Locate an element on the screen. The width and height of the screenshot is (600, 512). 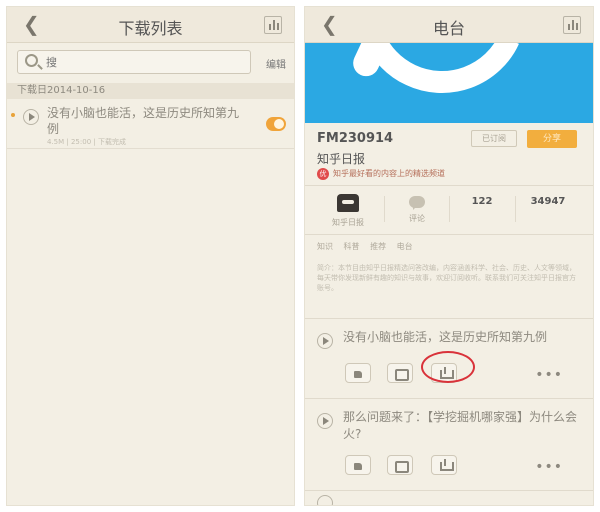
channel-header: FM230914 知乎日报 已订阅 分享 优 知乎最好看的内容上的精选频道 is located at coordinates (449, 154).